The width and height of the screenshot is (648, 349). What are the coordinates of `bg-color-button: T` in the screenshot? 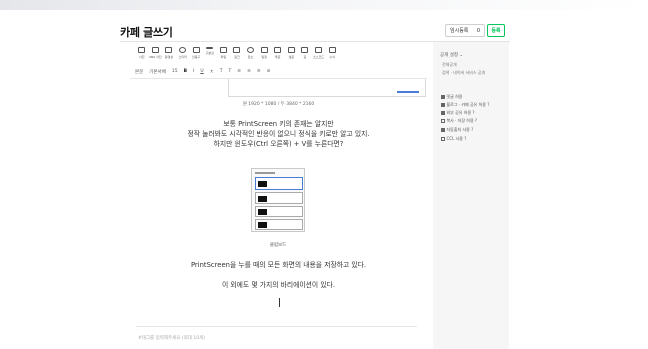 It's located at (230, 71).